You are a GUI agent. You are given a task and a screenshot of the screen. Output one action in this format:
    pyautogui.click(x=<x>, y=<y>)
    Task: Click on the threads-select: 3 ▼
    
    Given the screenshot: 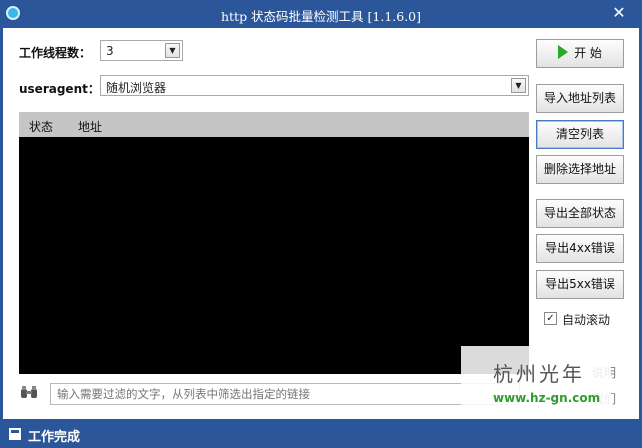 What is the action you would take?
    pyautogui.click(x=141, y=50)
    